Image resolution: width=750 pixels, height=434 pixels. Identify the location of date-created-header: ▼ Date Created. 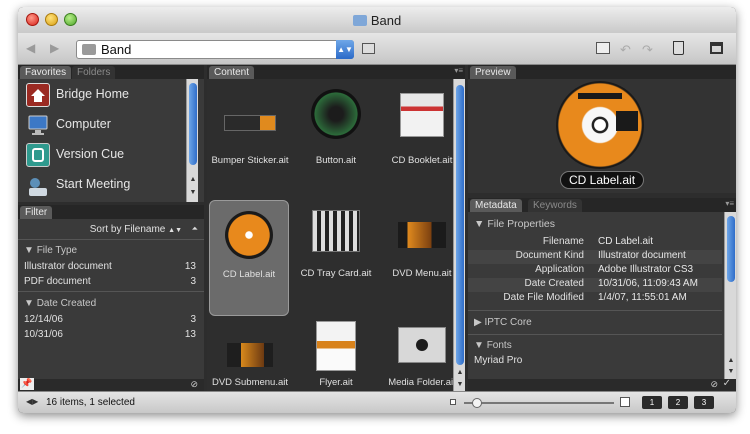
(111, 303).